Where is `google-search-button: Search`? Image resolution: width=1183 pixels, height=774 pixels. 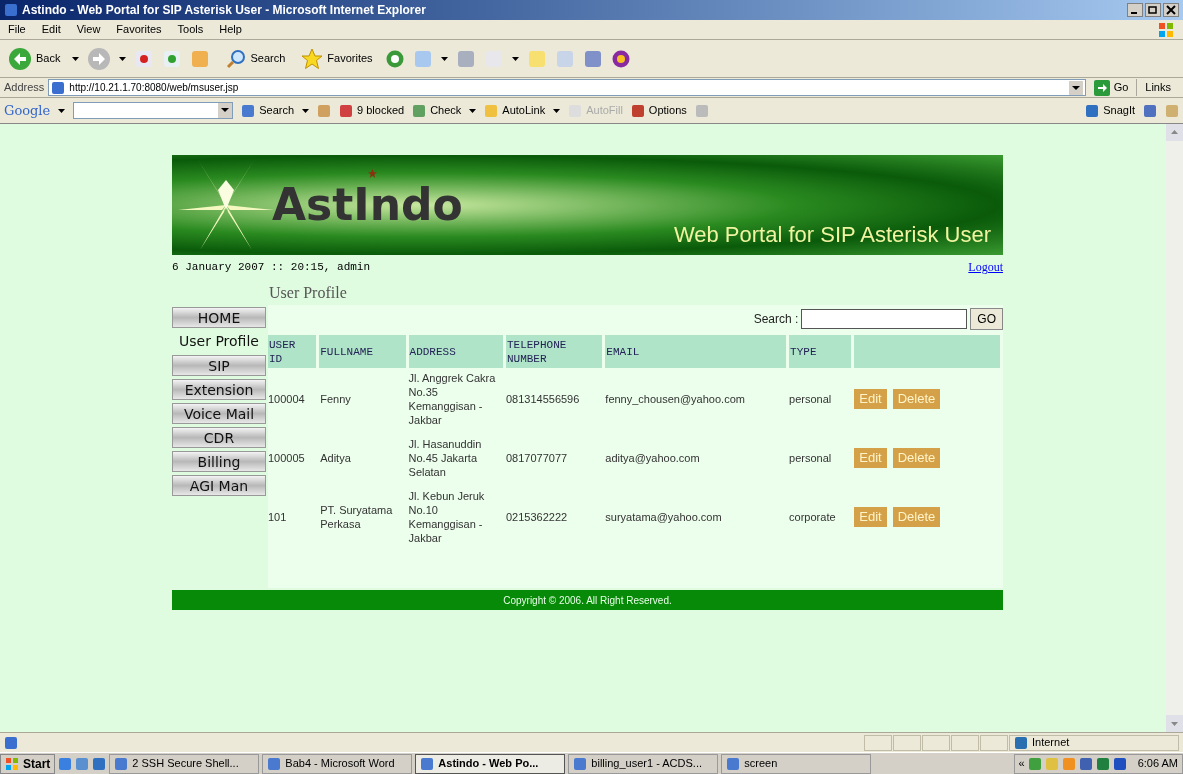 google-search-button: Search is located at coordinates (268, 110).